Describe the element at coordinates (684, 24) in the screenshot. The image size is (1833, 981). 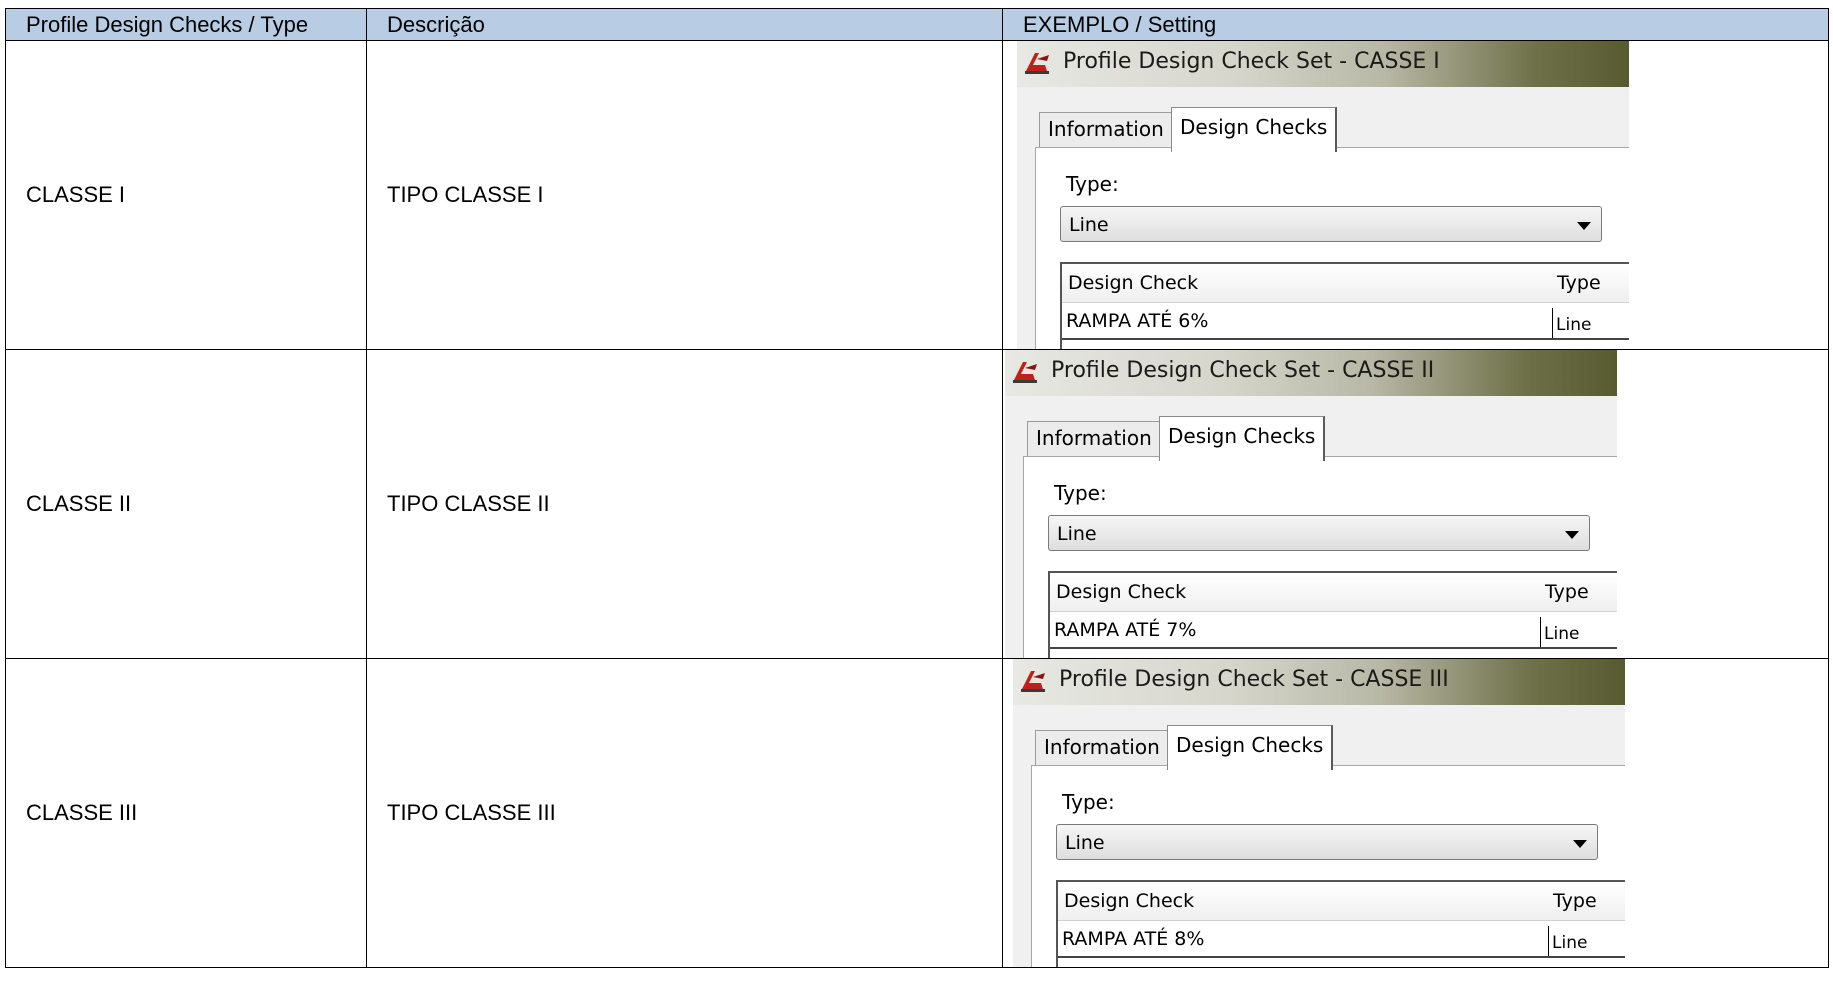
I see `header-descricao: Descrição` at that location.